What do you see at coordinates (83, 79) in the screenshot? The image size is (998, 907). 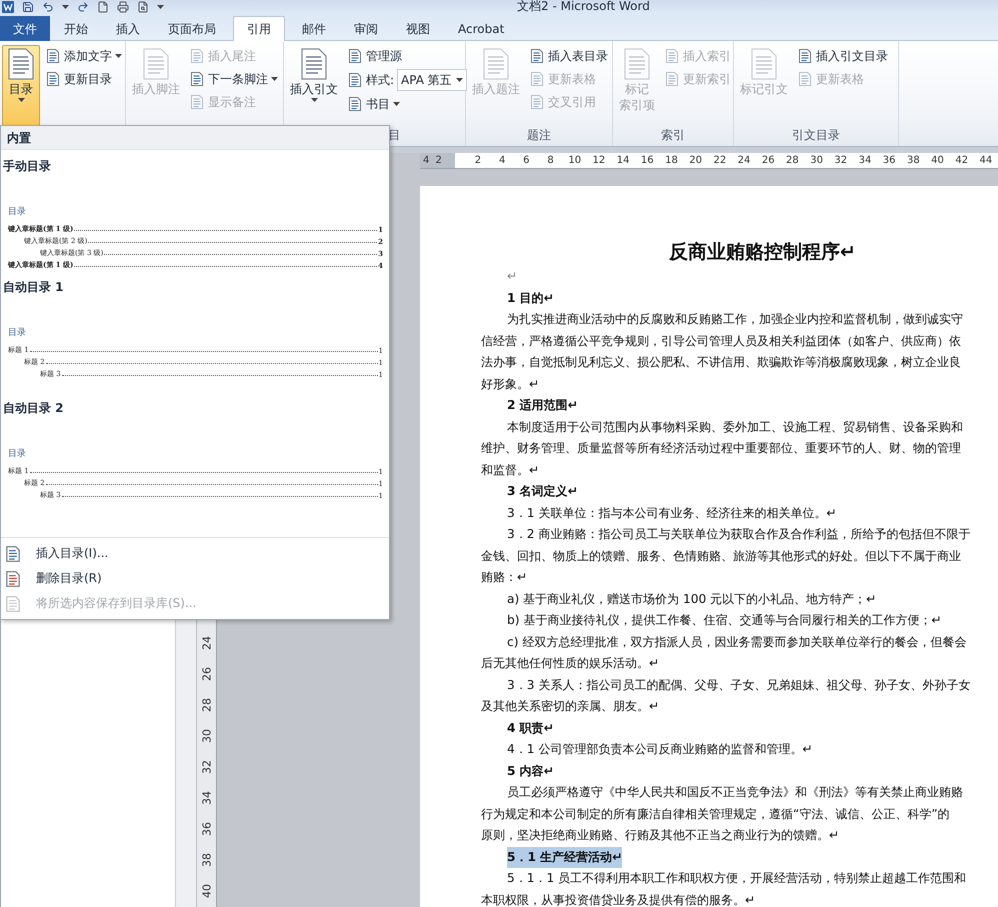 I see `ribbon-button: 更新目录` at bounding box center [83, 79].